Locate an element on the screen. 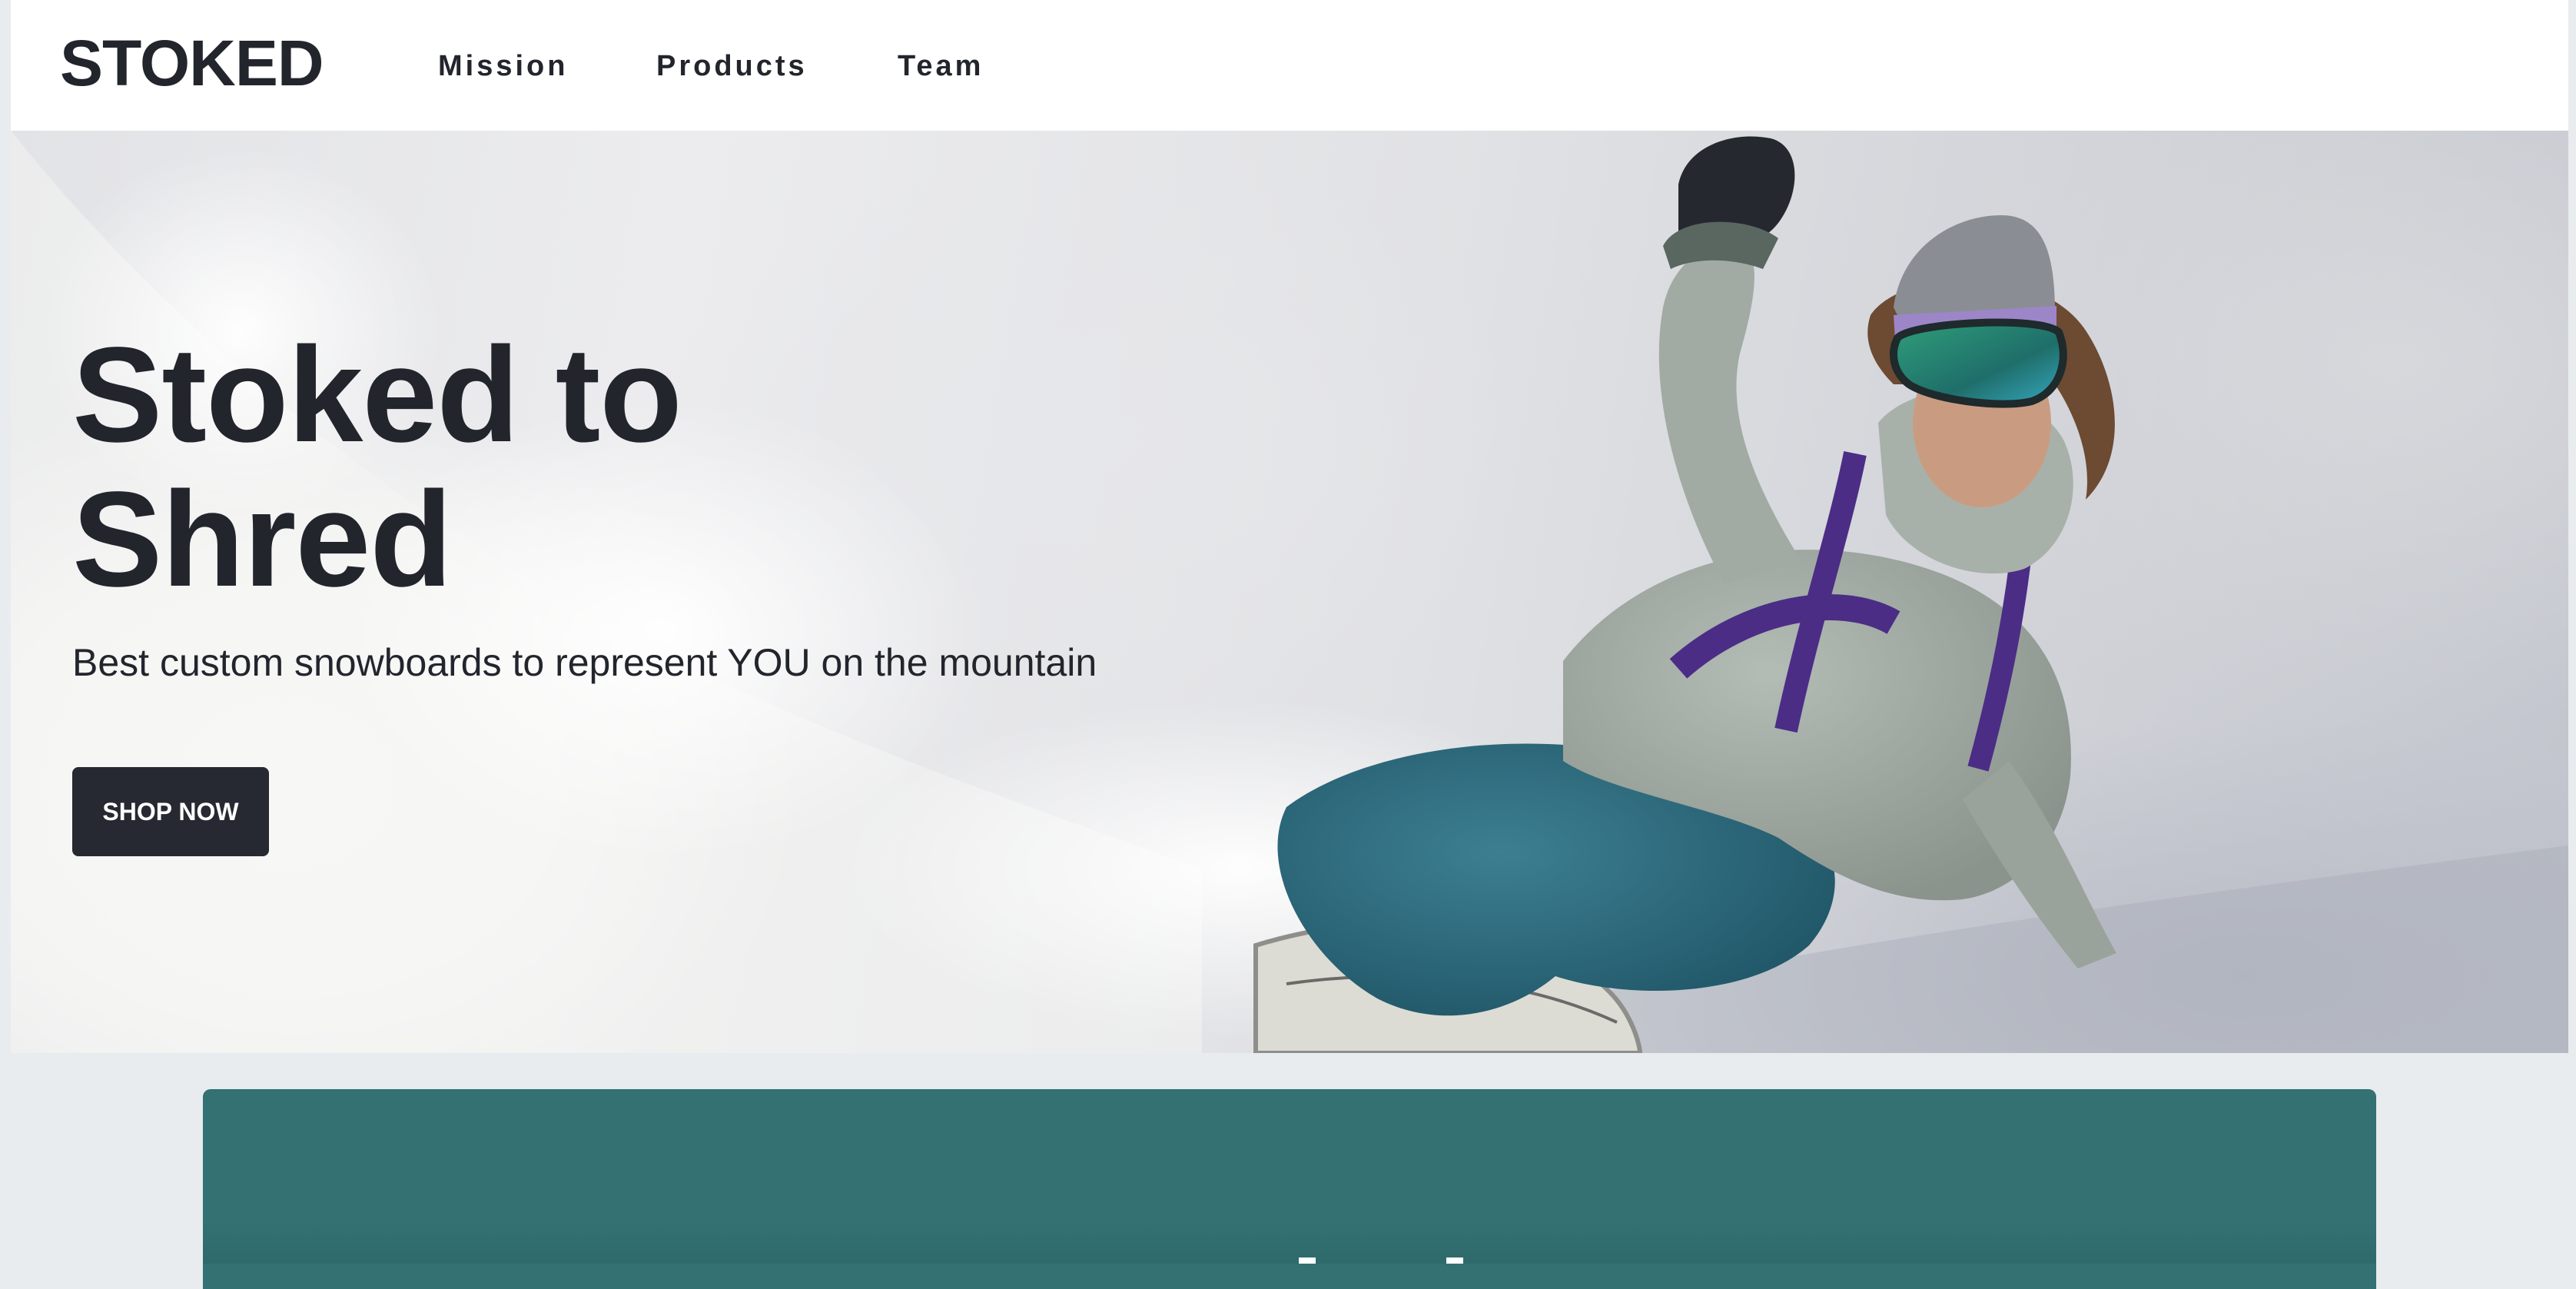 This screenshot has height=1289, width=2576. rider-beanie is located at coordinates (1974, 269).